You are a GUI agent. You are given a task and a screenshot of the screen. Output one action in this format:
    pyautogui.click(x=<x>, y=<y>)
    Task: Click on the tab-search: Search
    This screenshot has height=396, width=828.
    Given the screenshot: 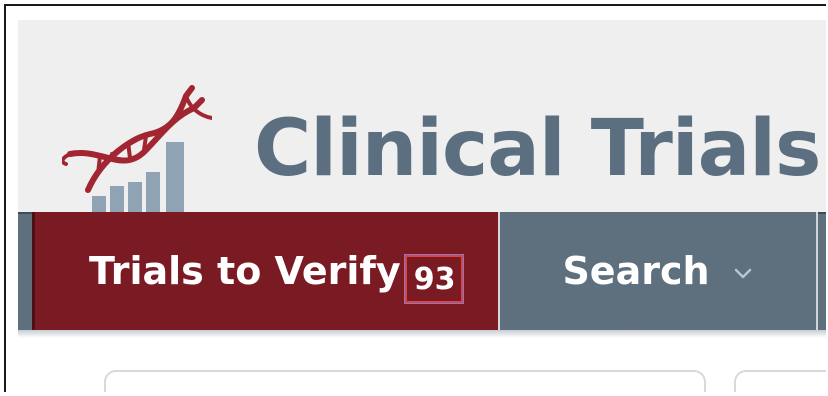 What is the action you would take?
    pyautogui.click(x=659, y=271)
    